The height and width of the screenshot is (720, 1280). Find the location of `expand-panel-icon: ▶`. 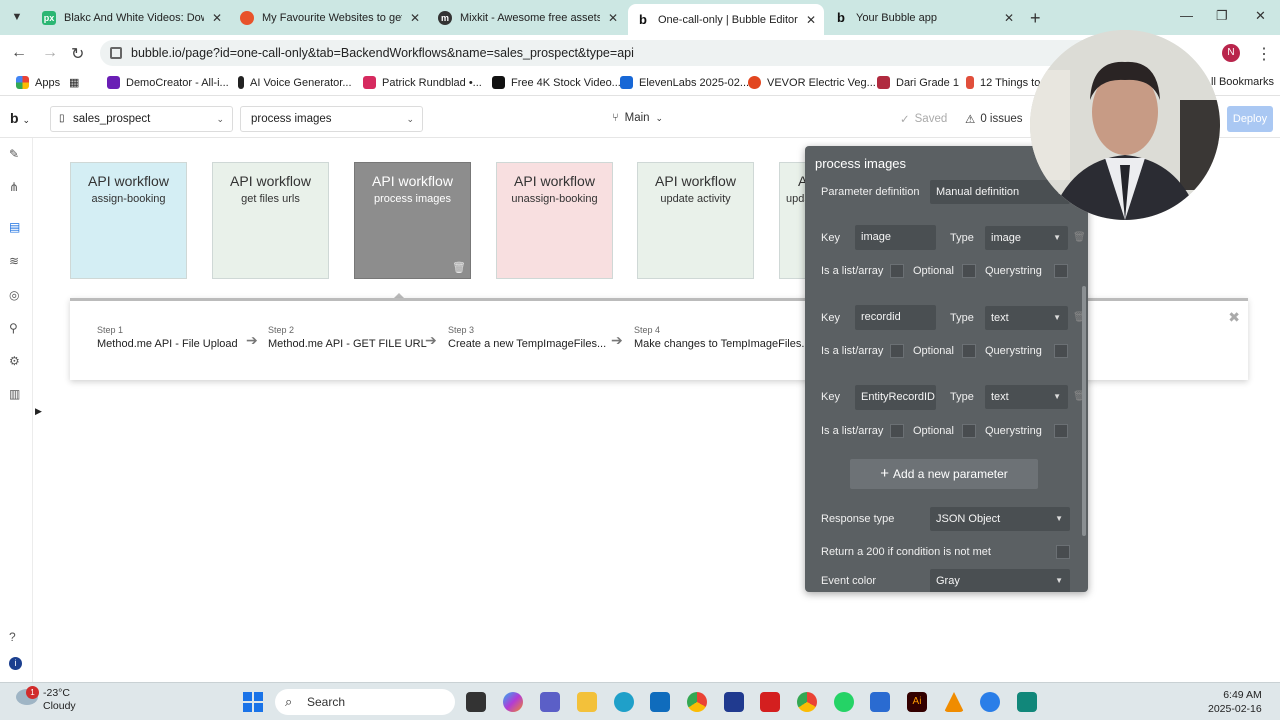

expand-panel-icon: ▶ is located at coordinates (38, 411).